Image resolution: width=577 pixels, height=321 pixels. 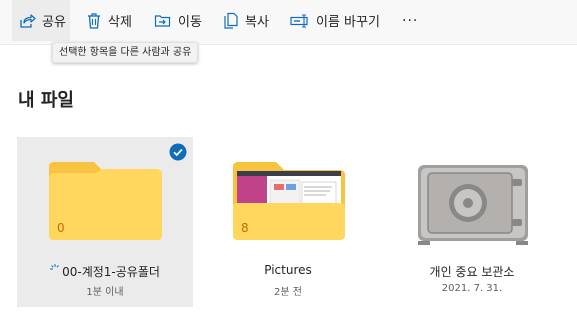 What do you see at coordinates (54, 22) in the screenshot?
I see `share-label: 공유` at bounding box center [54, 22].